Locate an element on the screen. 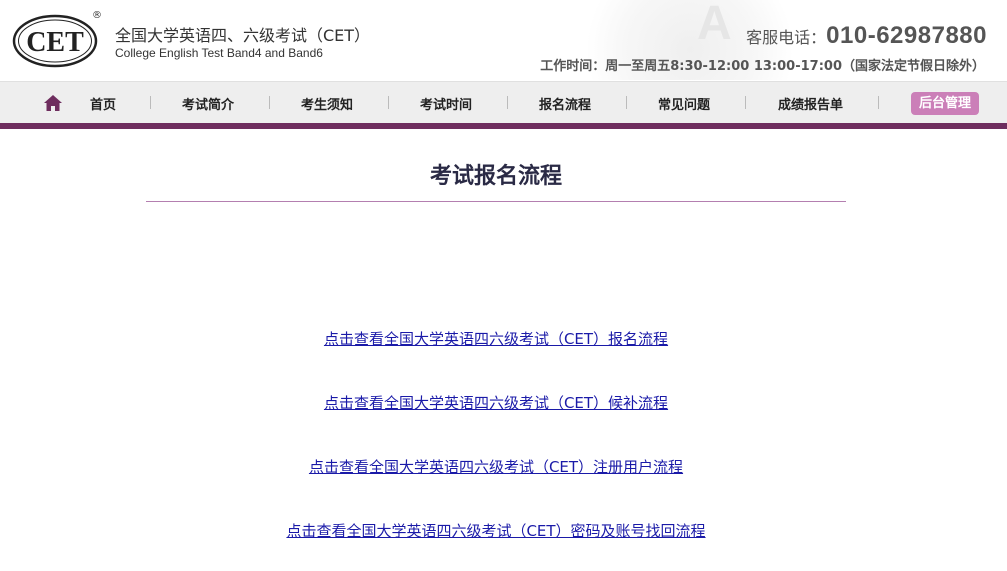 Image resolution: width=1007 pixels, height=571 pixels. link-user-registration-process: 点击查看全国大学英语四六级考试（CET）注册用户流程 is located at coordinates (496, 466).